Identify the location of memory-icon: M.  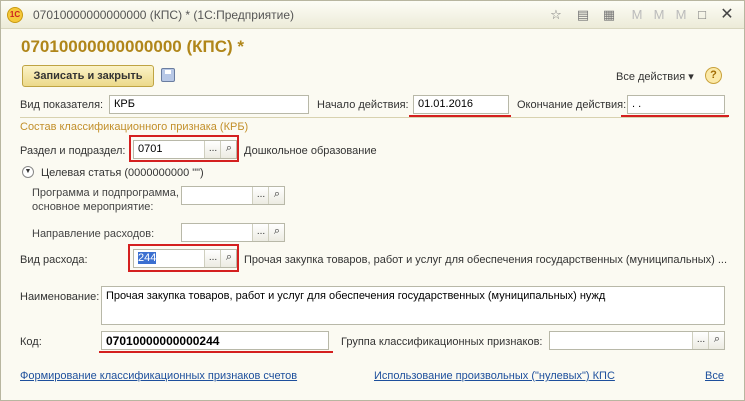
(637, 15).